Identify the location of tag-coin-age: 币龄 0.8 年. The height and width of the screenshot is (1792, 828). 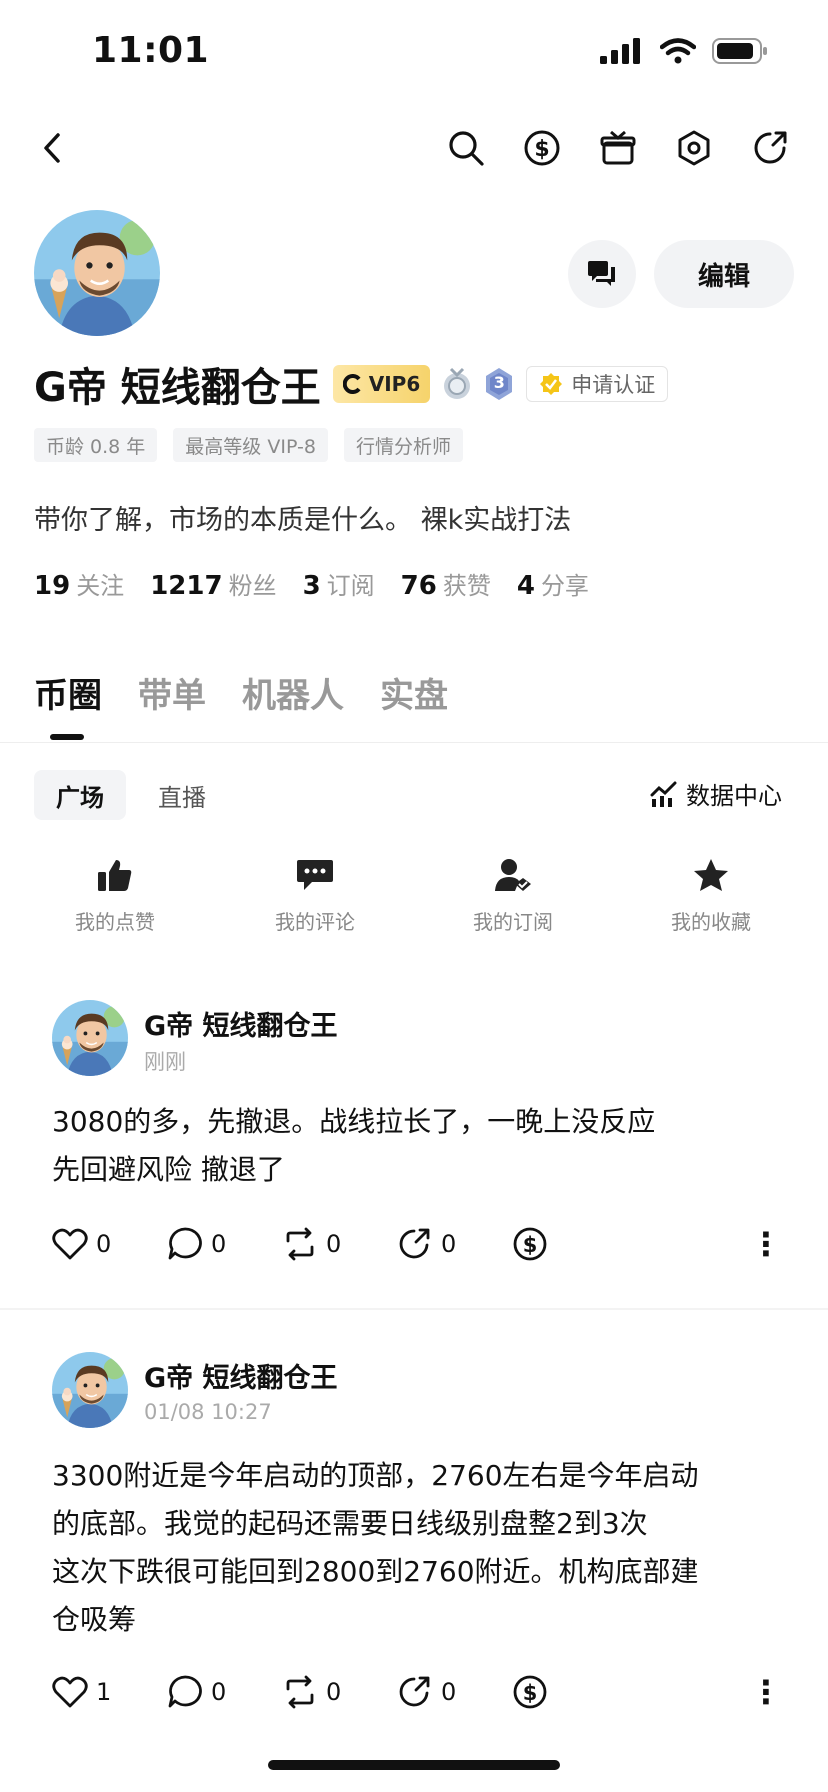
(96, 445).